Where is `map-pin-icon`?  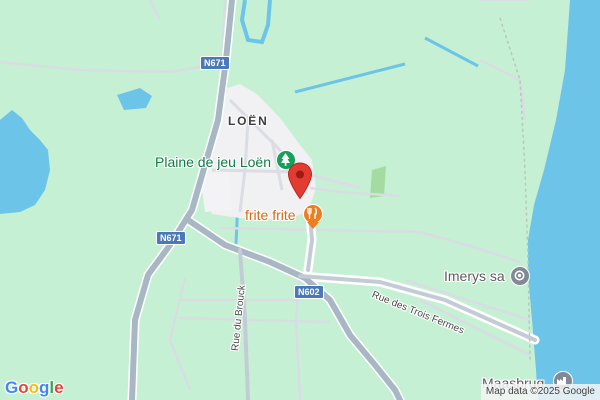 map-pin-icon is located at coordinates (300, 181).